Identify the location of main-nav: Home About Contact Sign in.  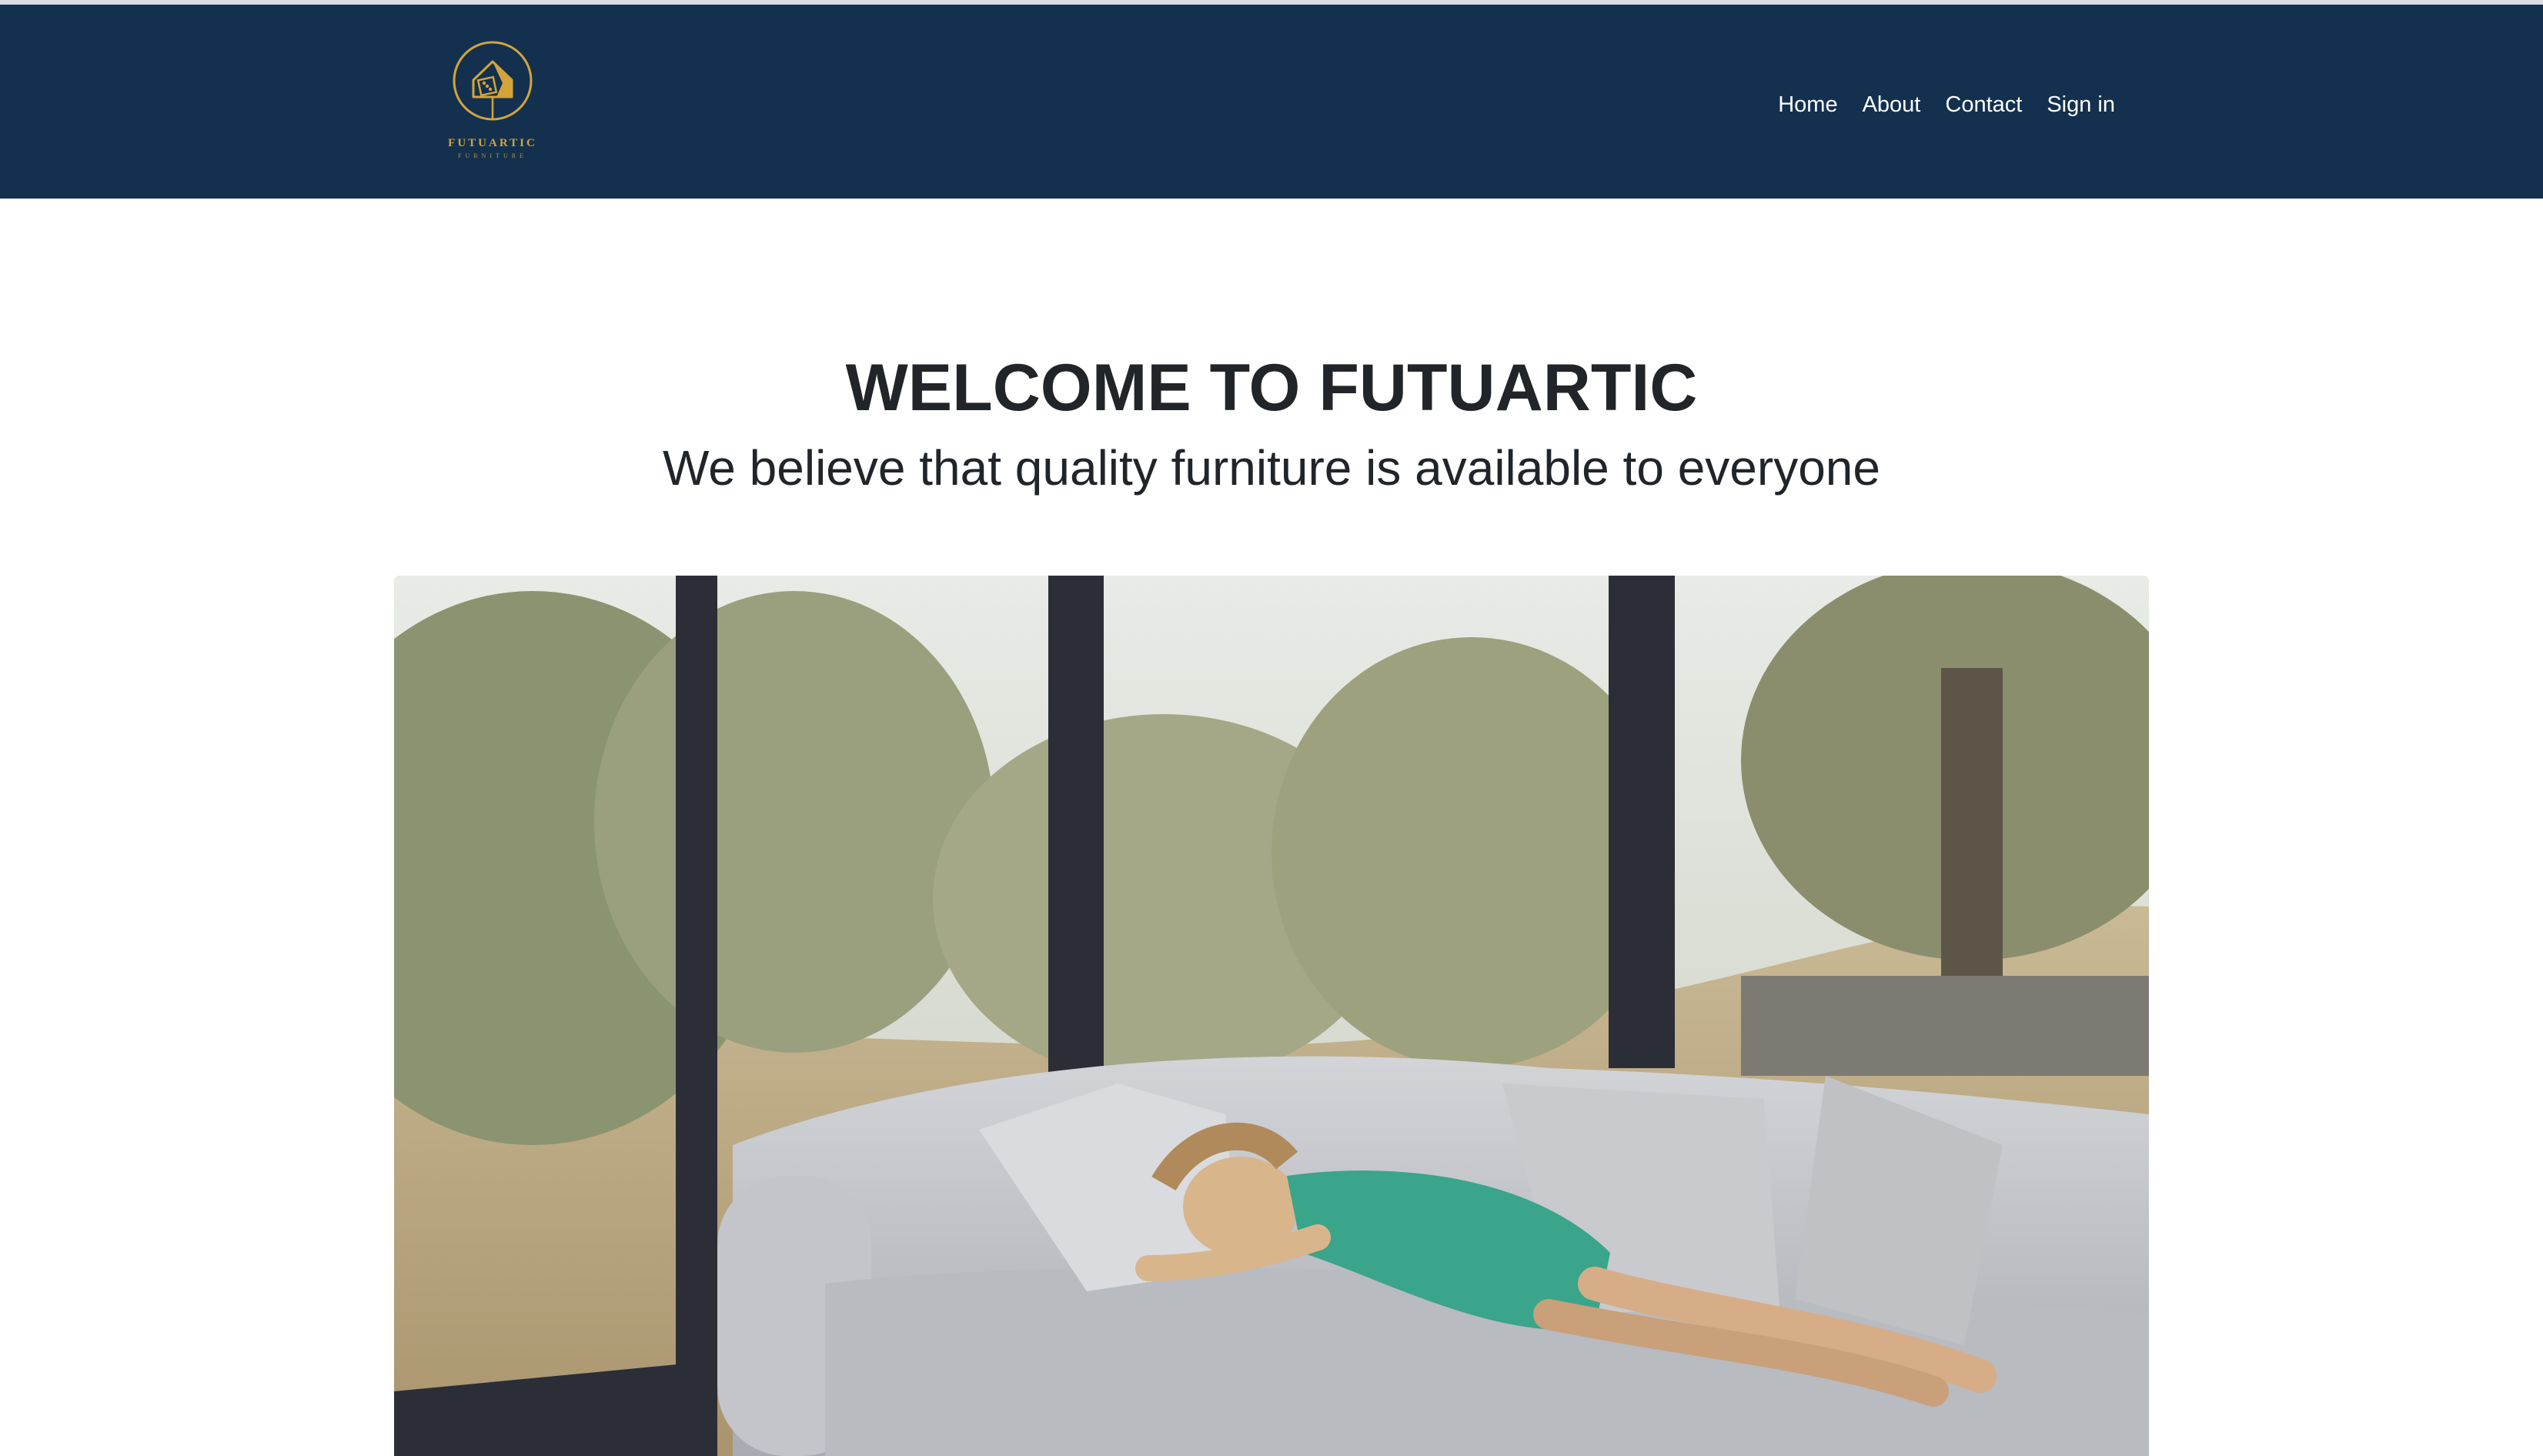
(1947, 105).